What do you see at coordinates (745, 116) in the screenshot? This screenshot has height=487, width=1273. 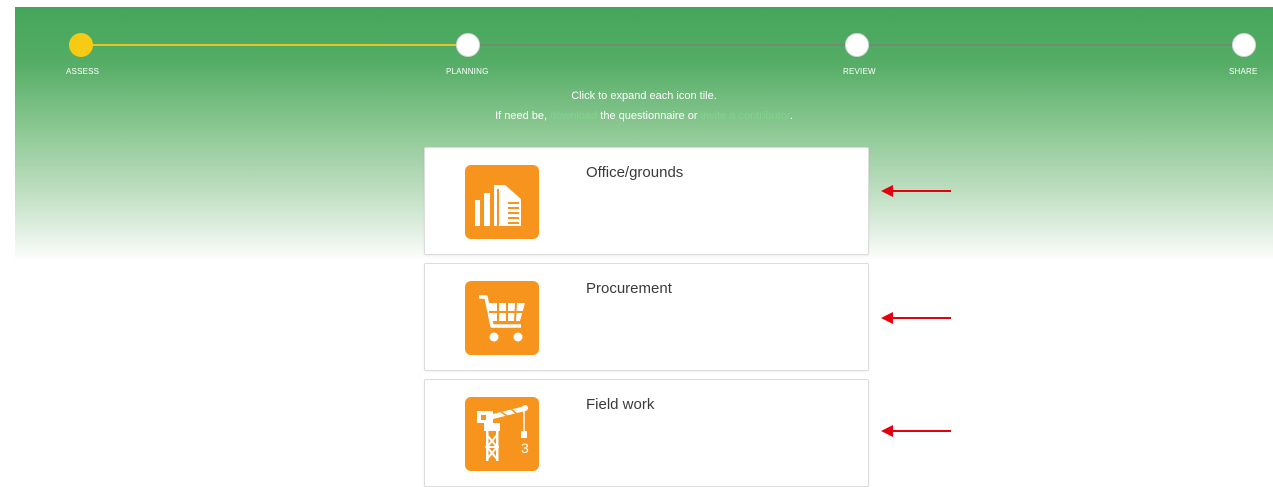 I see `invite-contributor-link: invite a contributor` at bounding box center [745, 116].